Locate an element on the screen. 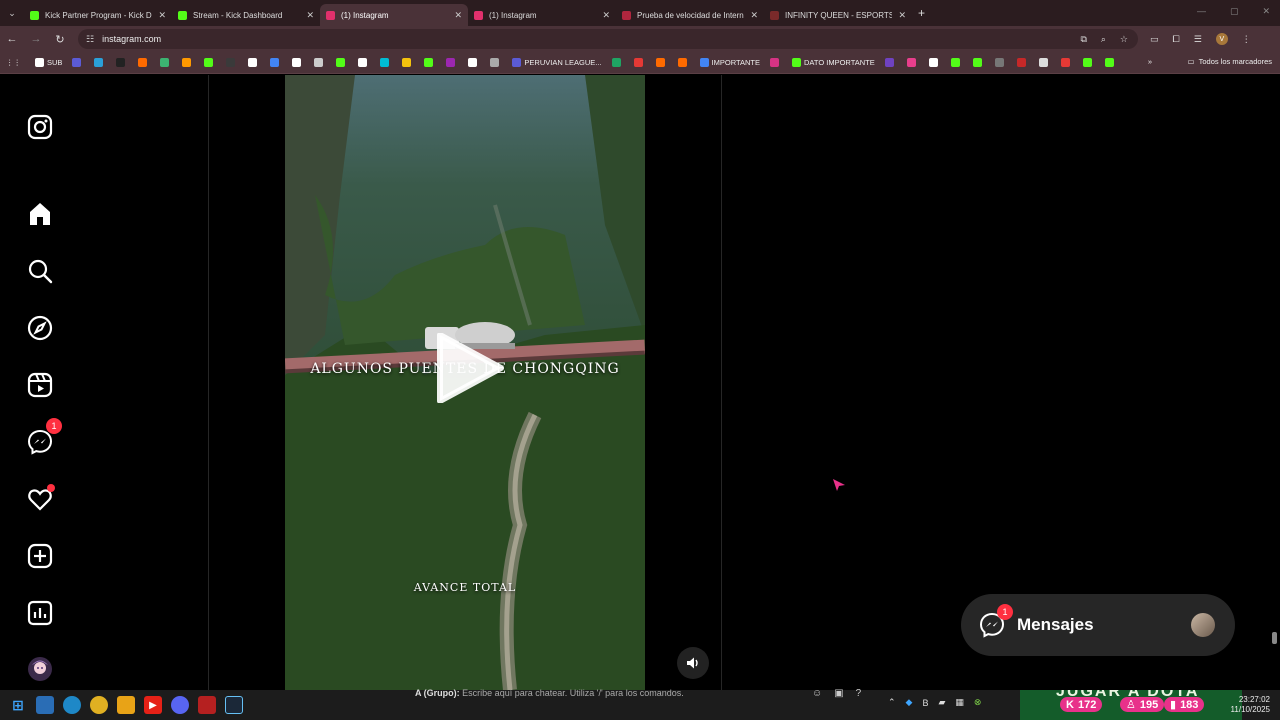 The width and height of the screenshot is (1280, 720). side-panel-icon: ☰ is located at coordinates (1198, 39).